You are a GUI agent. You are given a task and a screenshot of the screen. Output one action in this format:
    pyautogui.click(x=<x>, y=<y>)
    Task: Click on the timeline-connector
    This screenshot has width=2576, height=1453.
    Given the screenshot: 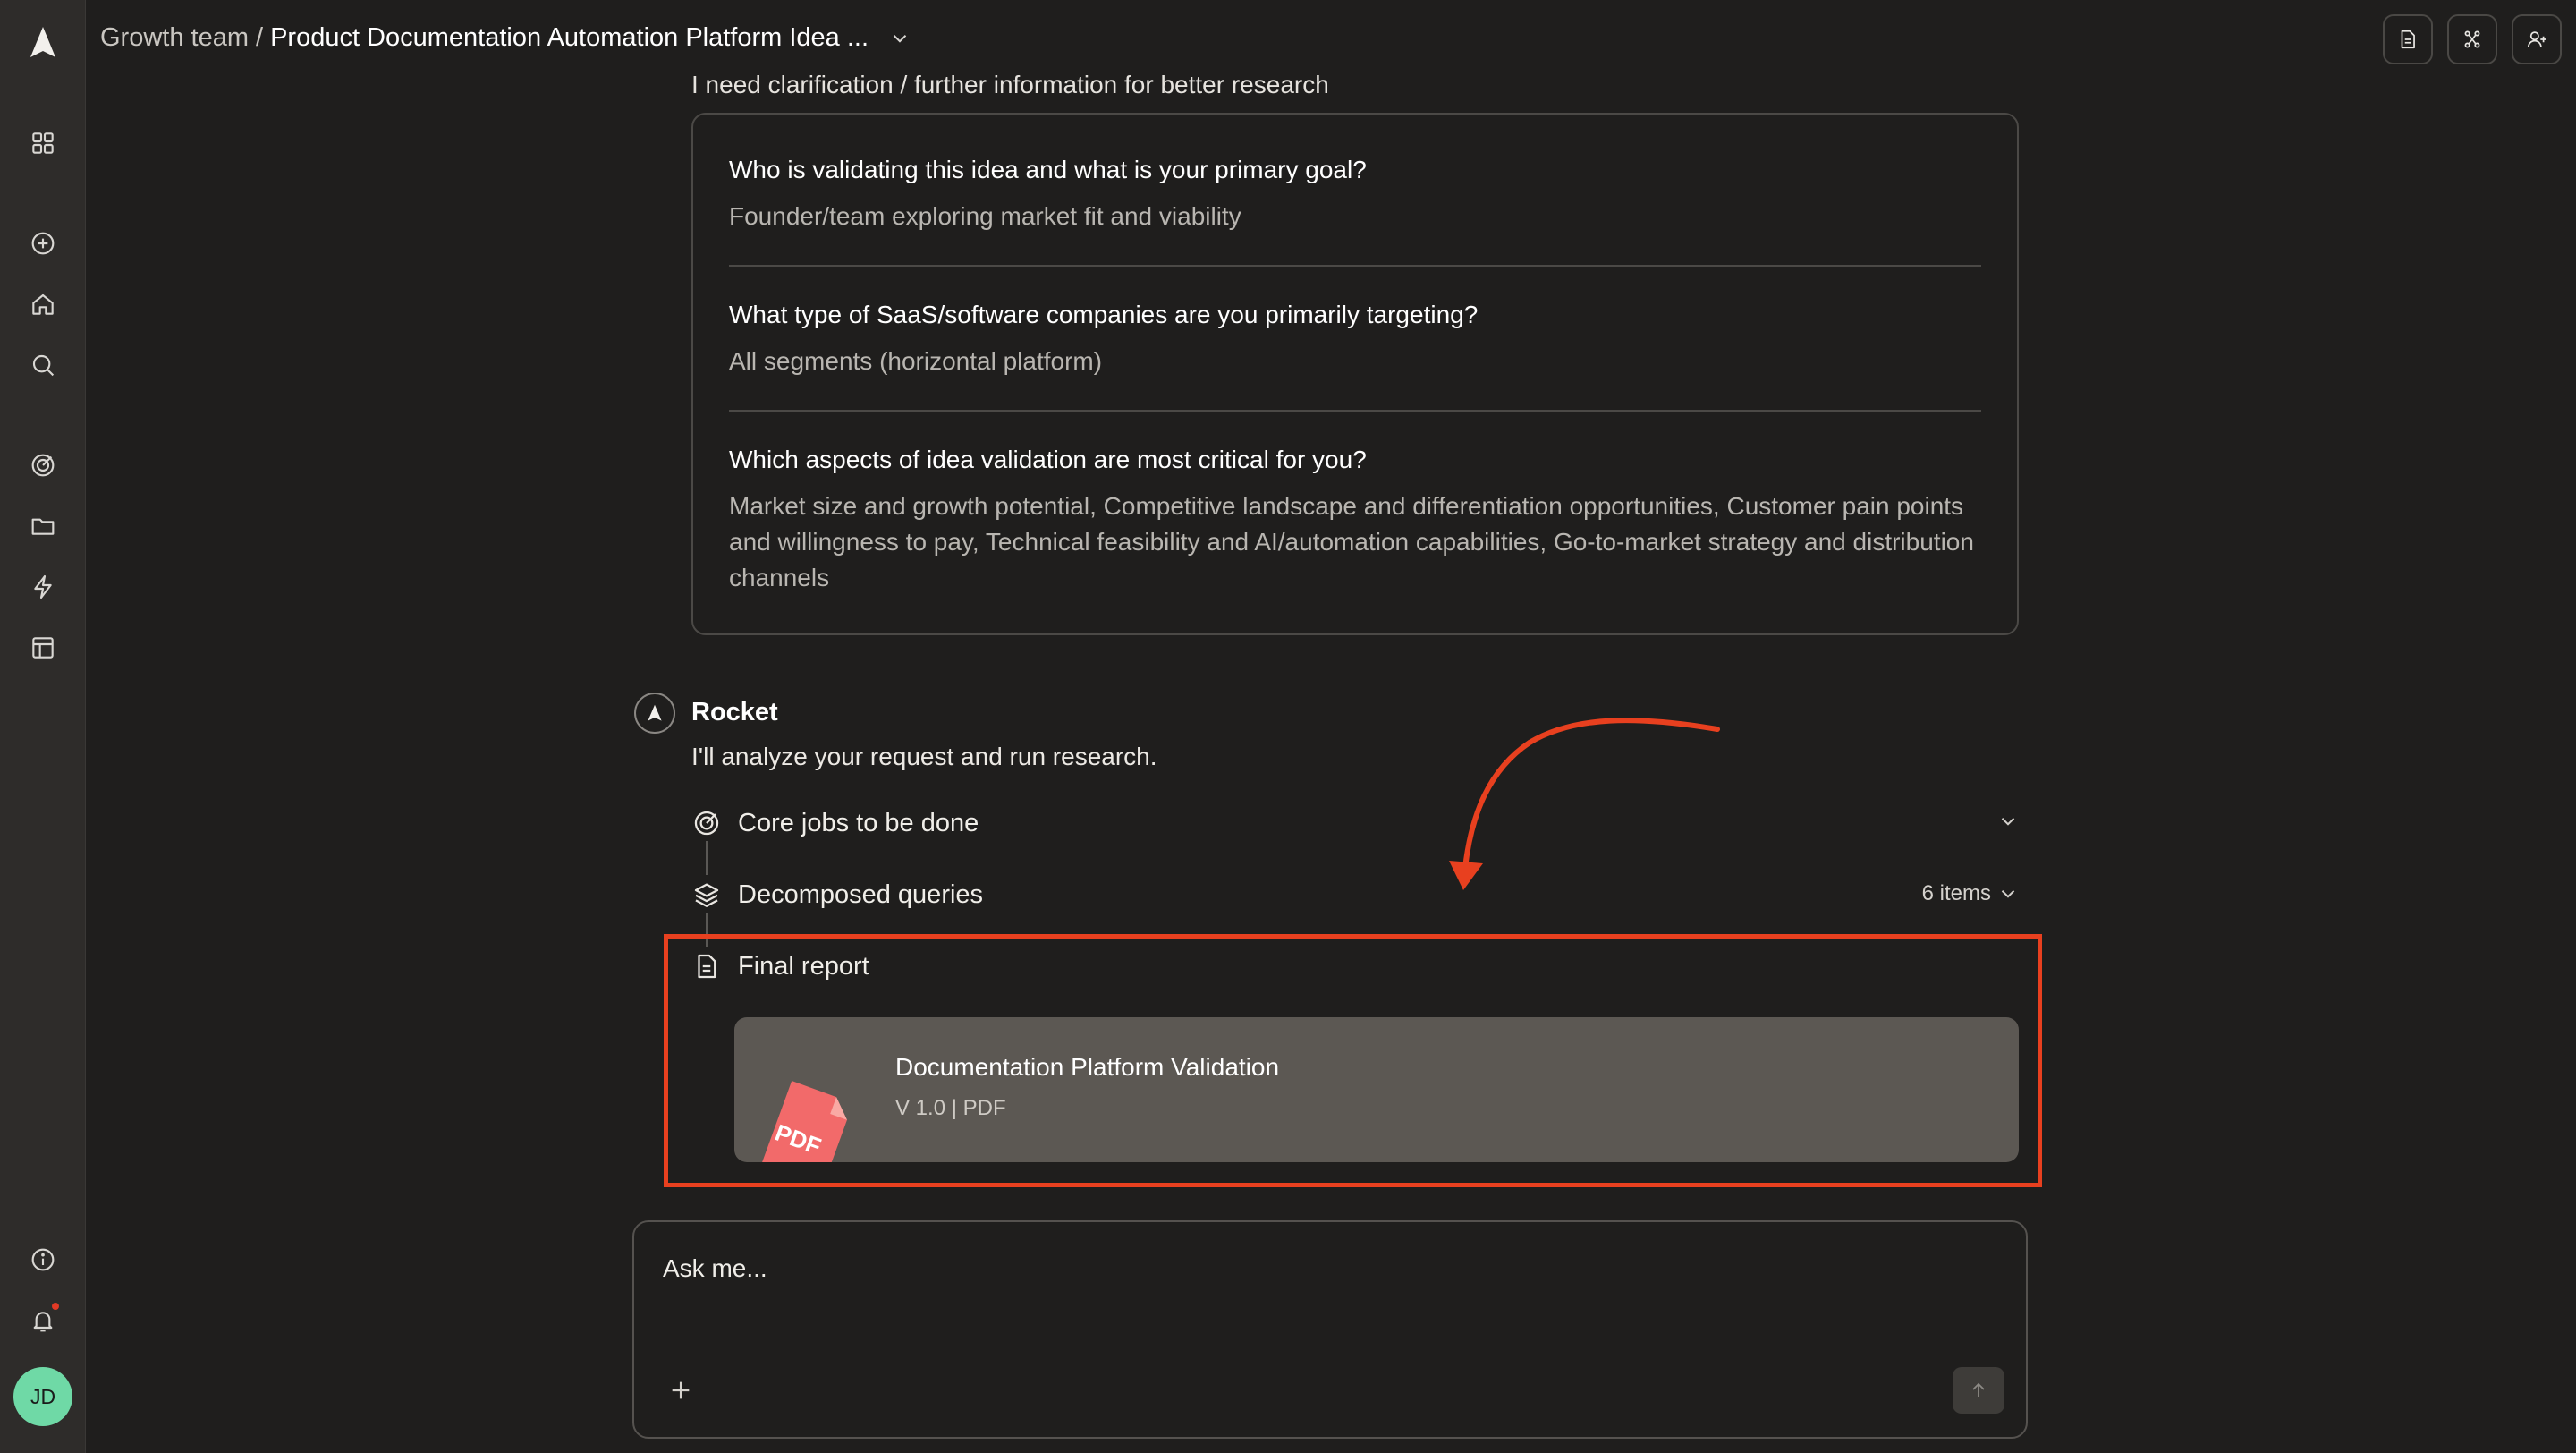 What is the action you would take?
    pyautogui.click(x=707, y=858)
    